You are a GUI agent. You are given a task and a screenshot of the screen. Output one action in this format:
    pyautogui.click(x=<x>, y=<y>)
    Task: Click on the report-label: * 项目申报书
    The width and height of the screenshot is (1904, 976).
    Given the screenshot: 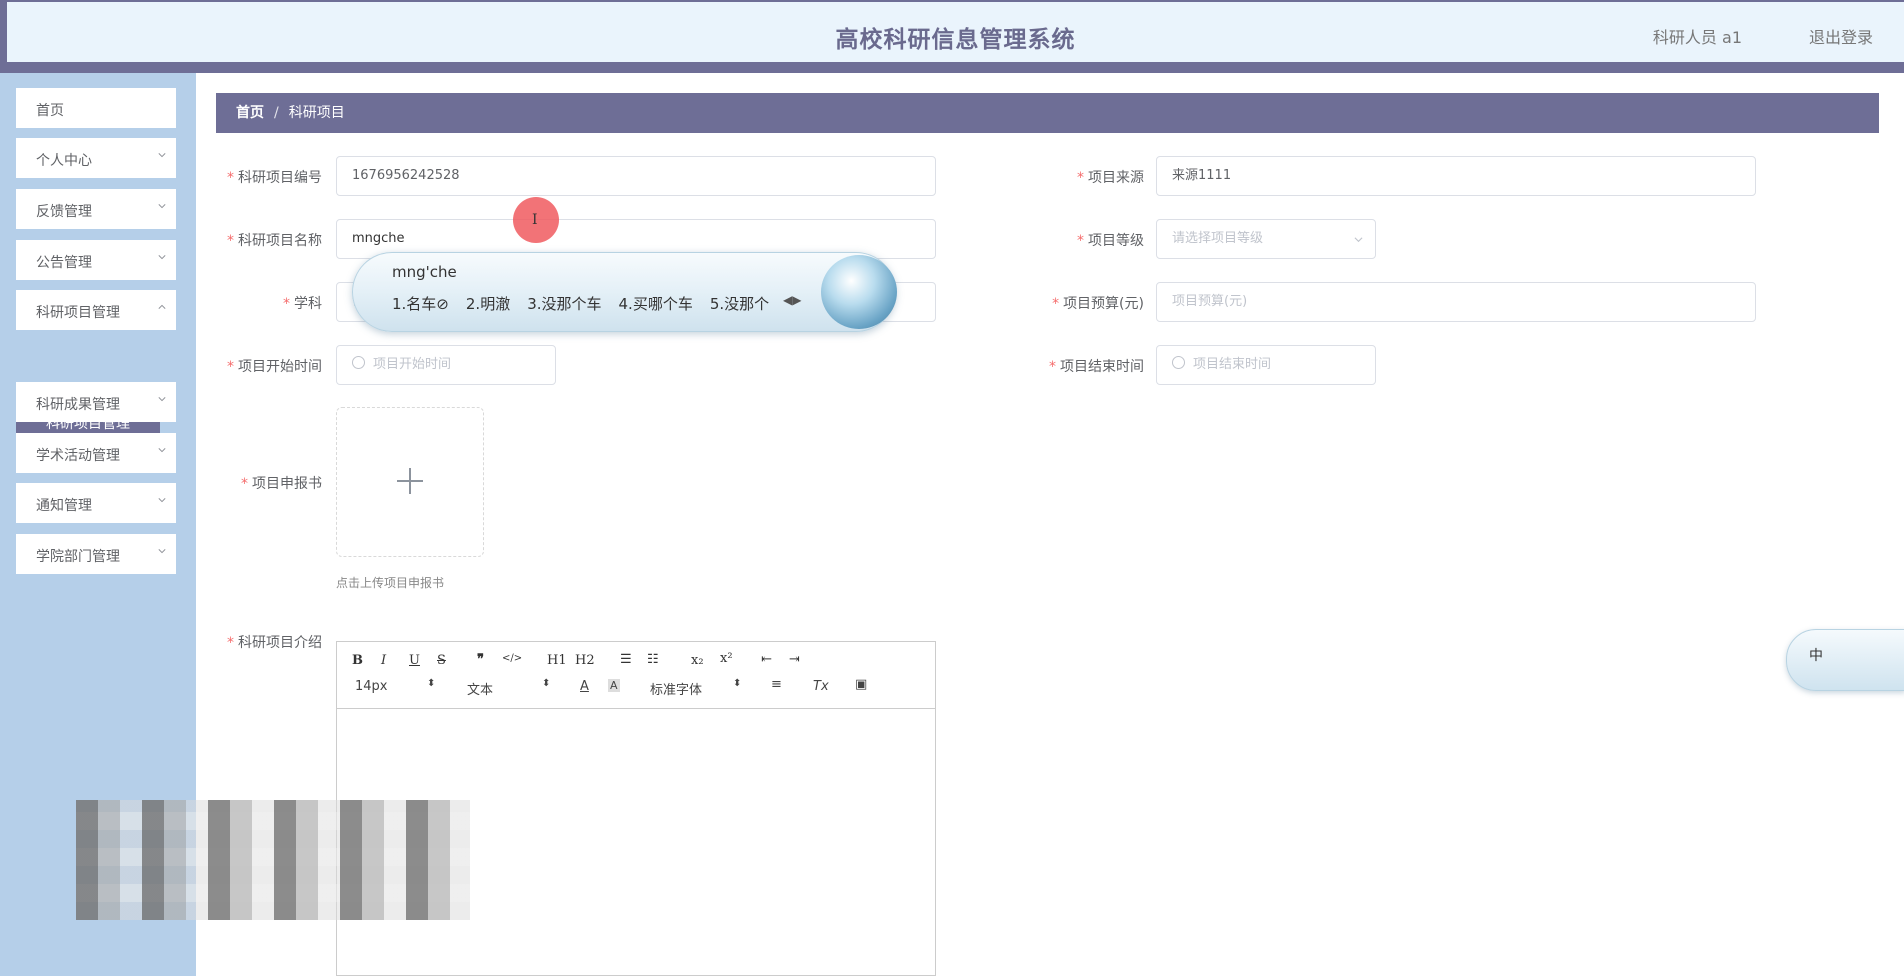 What is the action you would take?
    pyautogui.click(x=281, y=484)
    